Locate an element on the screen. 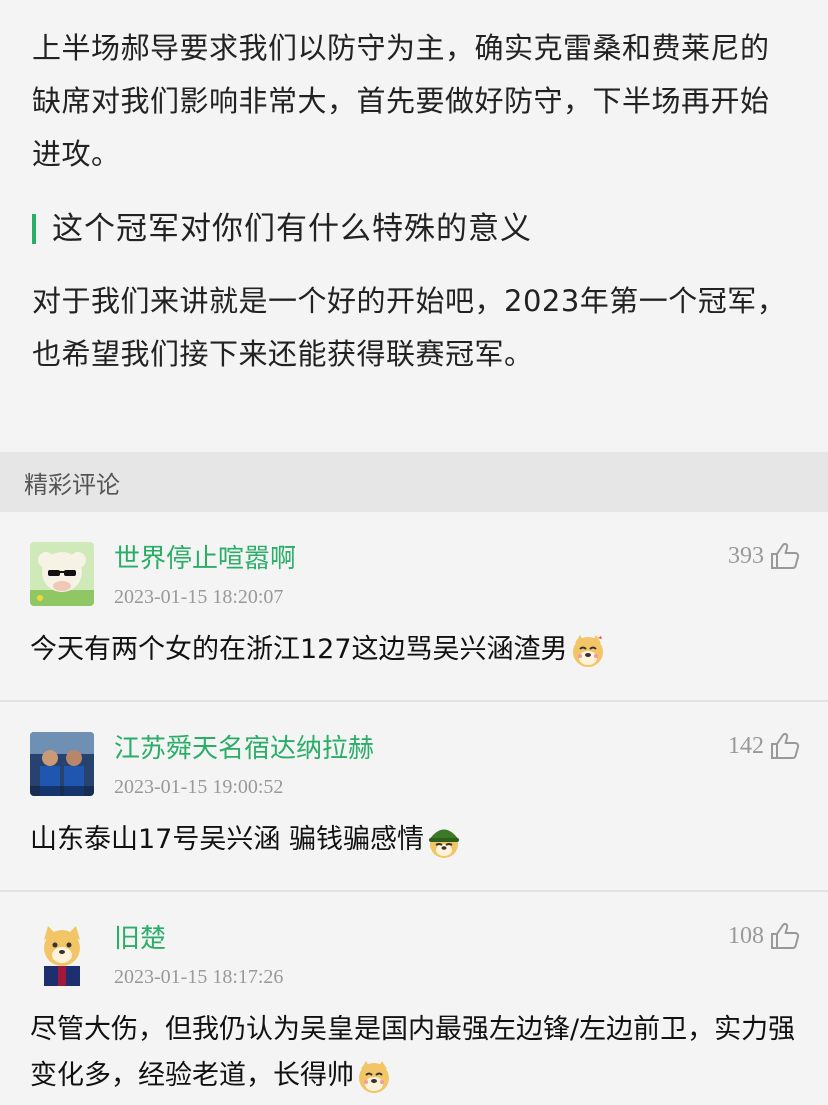  comments-section-title: 精彩评论 is located at coordinates (72, 484).